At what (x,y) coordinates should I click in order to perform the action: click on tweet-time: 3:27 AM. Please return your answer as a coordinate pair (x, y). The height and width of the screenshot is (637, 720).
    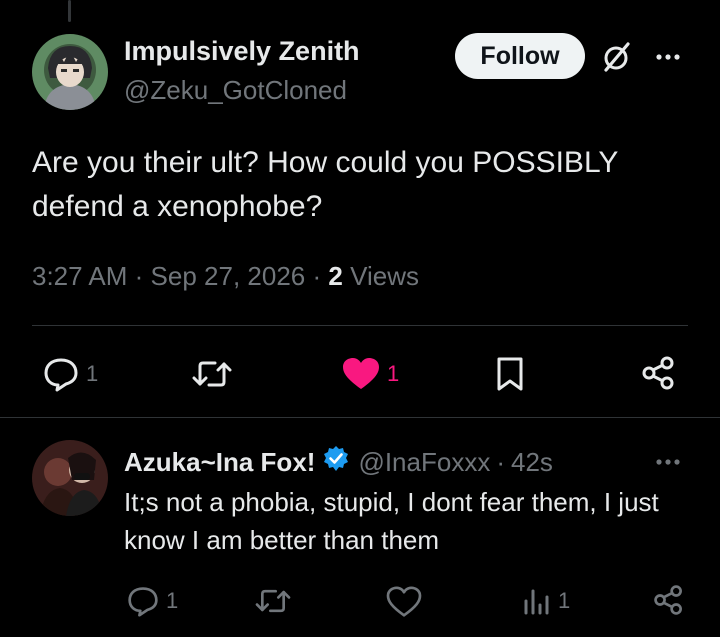
    Looking at the image, I should click on (79, 276).